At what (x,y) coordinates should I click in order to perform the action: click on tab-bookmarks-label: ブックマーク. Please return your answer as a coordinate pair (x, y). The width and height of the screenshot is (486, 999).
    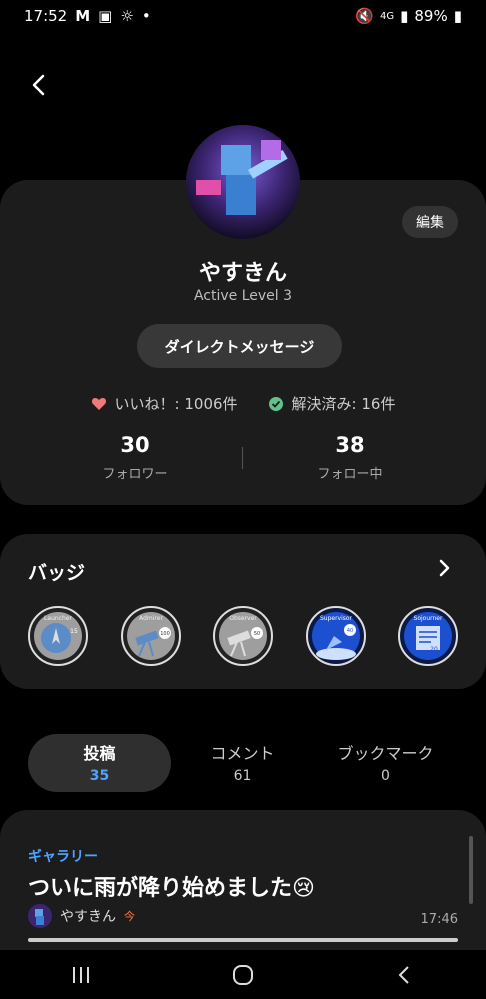
    Looking at the image, I should click on (385, 753).